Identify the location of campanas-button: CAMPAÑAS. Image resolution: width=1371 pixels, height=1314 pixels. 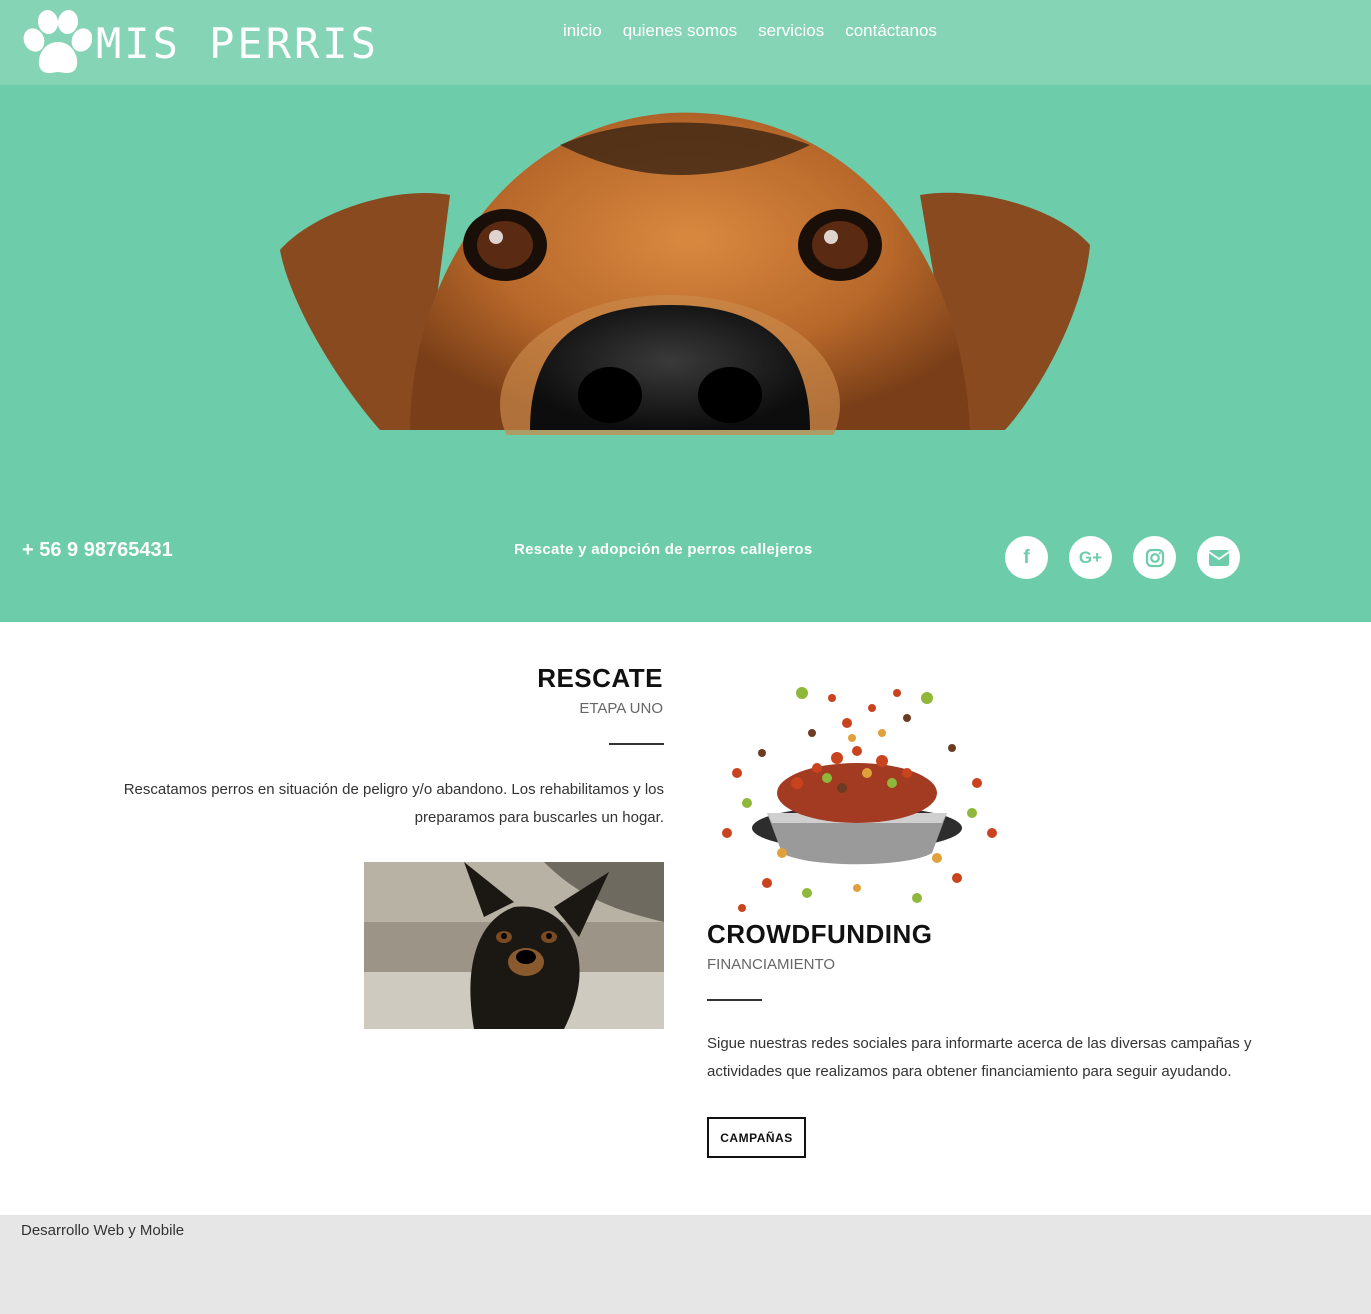
(756, 1137).